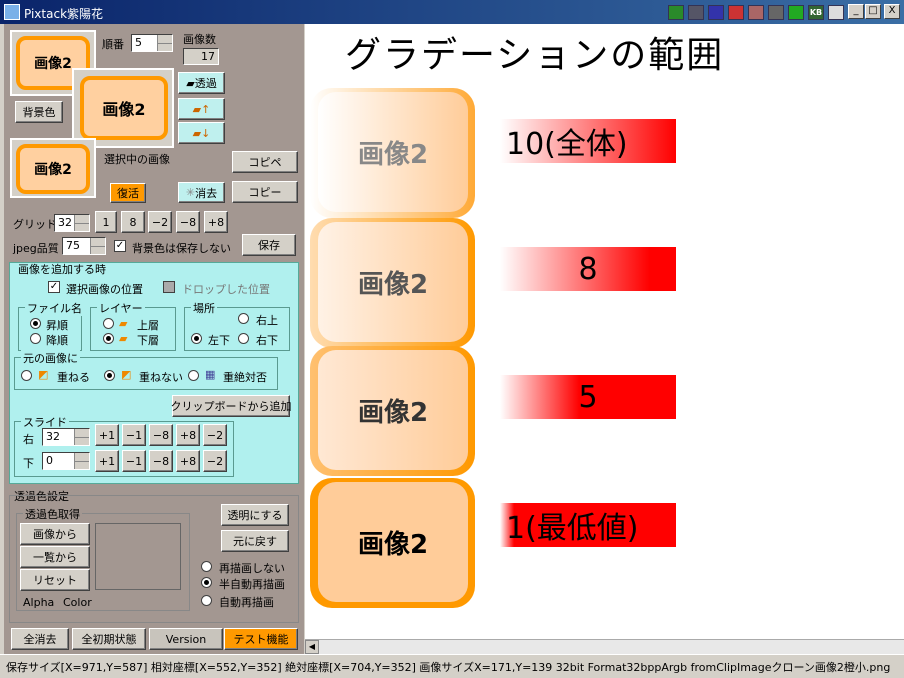  What do you see at coordinates (134, 461) in the screenshot?
I see `slide-down-button: −1` at bounding box center [134, 461].